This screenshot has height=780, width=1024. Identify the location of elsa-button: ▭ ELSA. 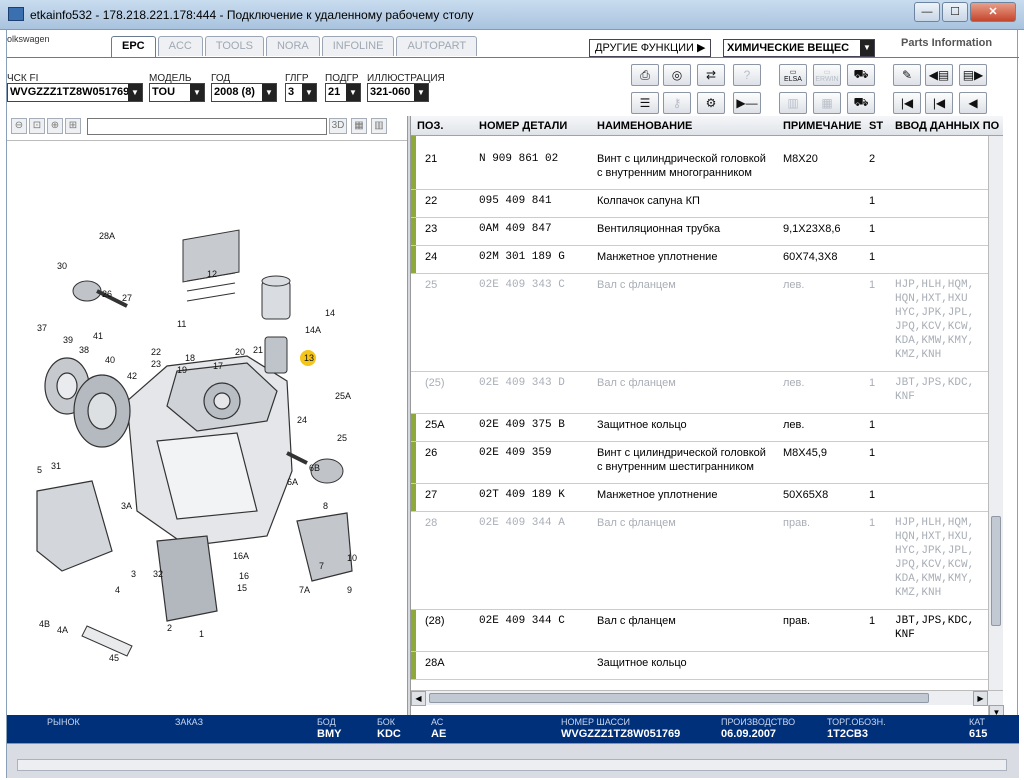
(793, 75).